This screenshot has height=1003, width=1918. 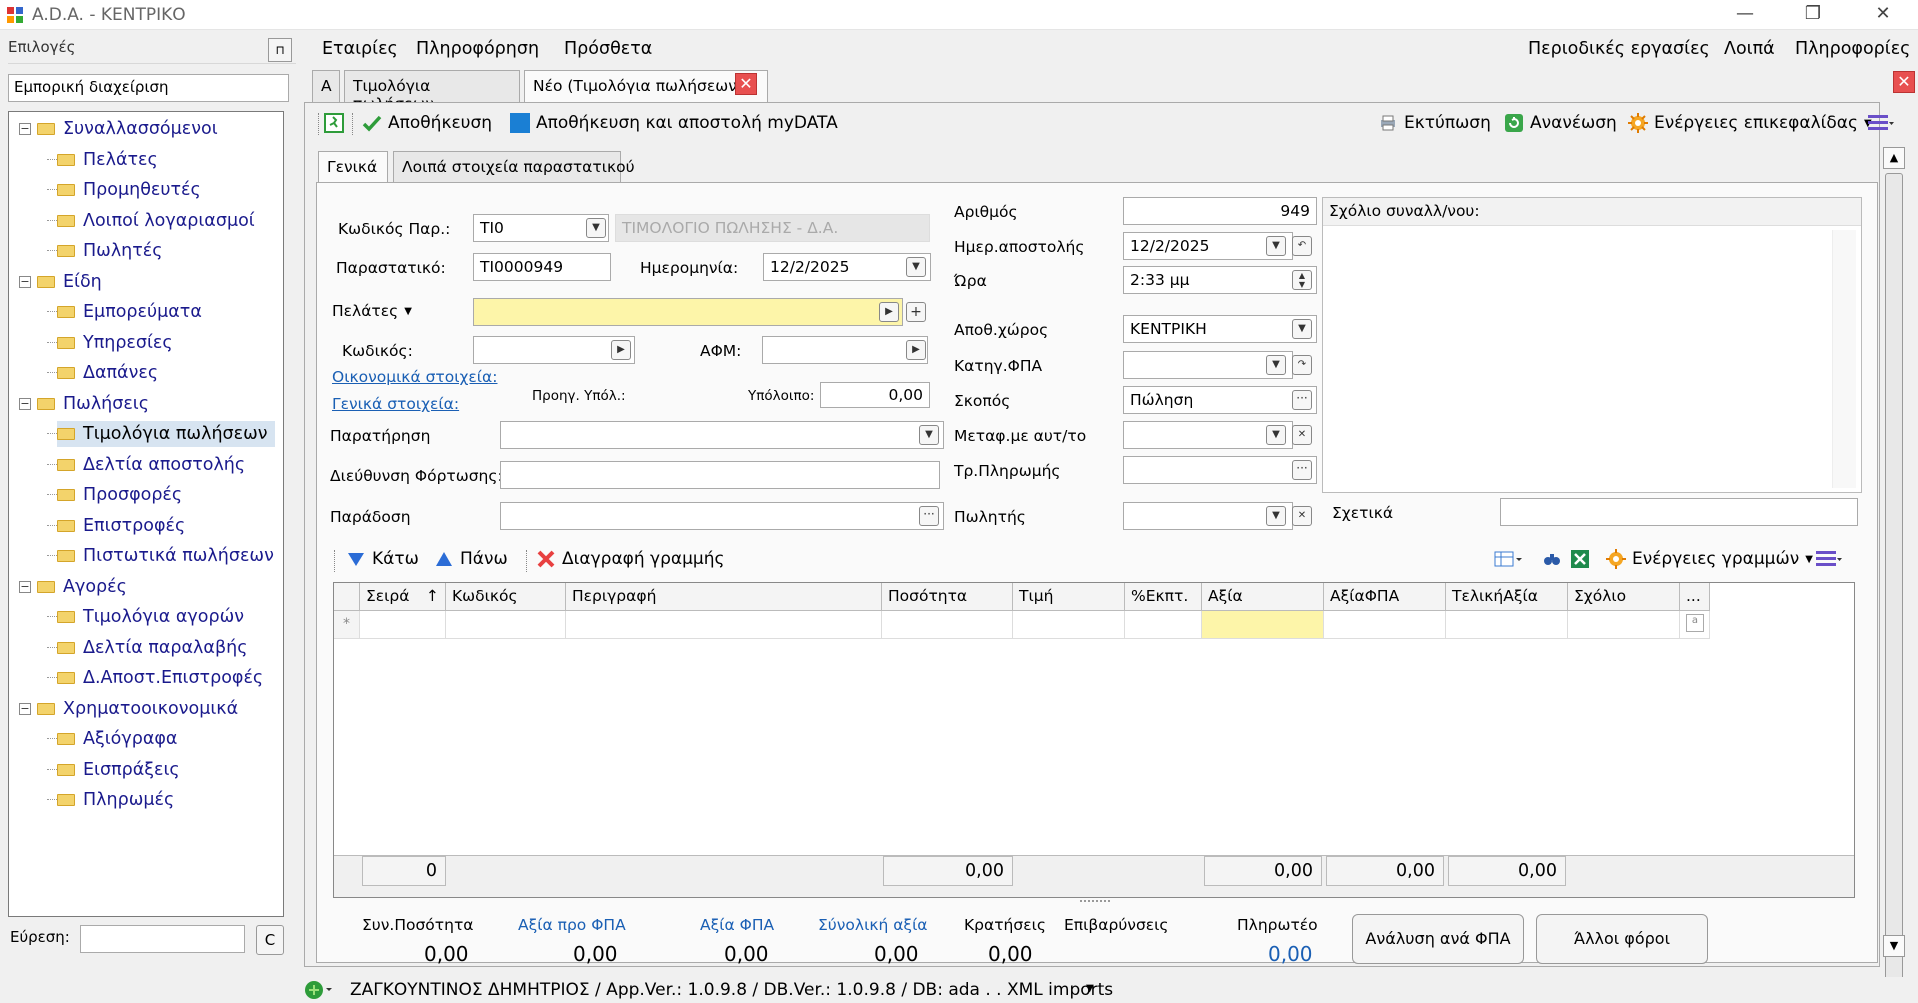 I want to click on menu-companies: Εταιρίες, so click(x=360, y=49).